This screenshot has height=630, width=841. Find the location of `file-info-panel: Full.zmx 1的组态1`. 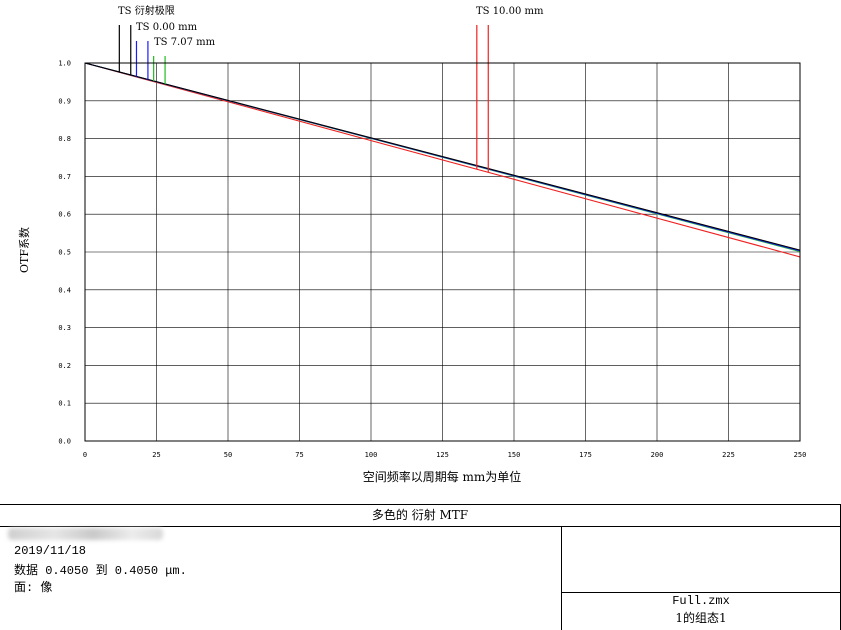

file-info-panel: Full.zmx 1的组态1 is located at coordinates (701, 611).